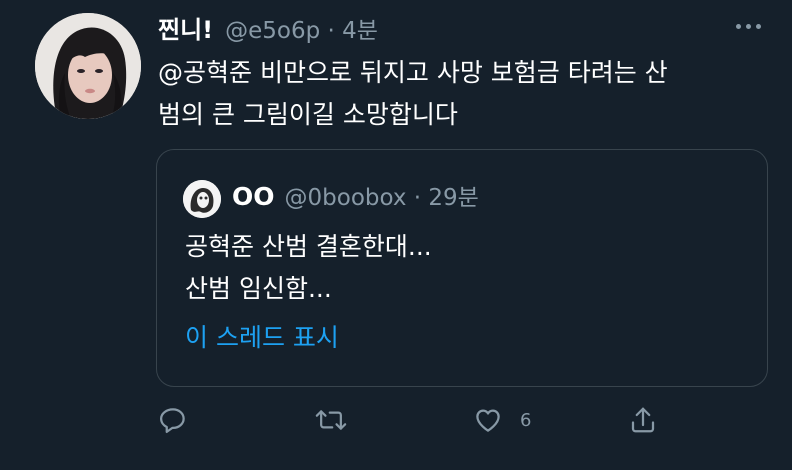 The height and width of the screenshot is (470, 792). I want to click on share-button, so click(643, 420).